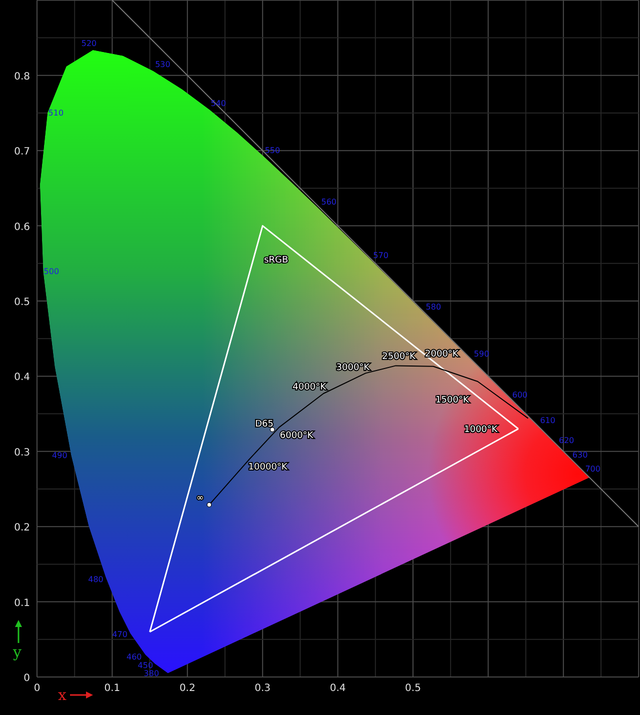 Image resolution: width=640 pixels, height=715 pixels. Describe the element at coordinates (22, 76) in the screenshot. I see `axis-tick-label: 0.8` at that location.